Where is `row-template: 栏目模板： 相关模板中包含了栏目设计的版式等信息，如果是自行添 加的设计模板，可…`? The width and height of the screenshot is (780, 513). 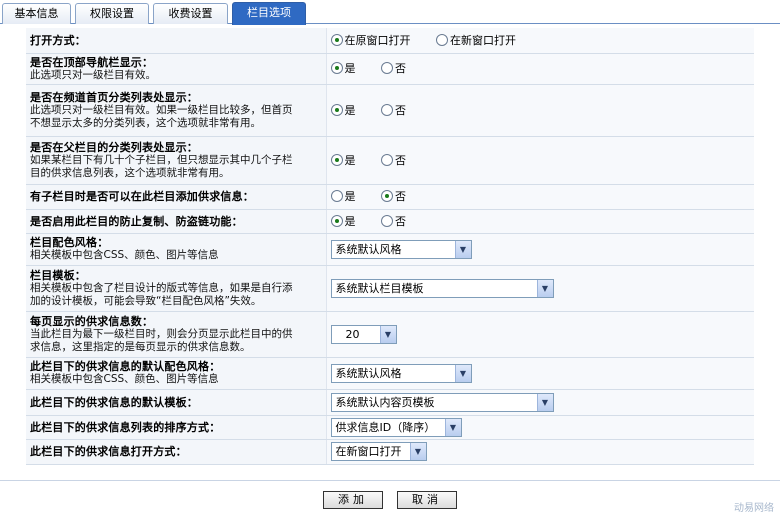
row-template: 栏目模板： 相关模板中包含了栏目设计的版式等信息，如果是自行添 加的设计模板，可… is located at coordinates (390, 288).